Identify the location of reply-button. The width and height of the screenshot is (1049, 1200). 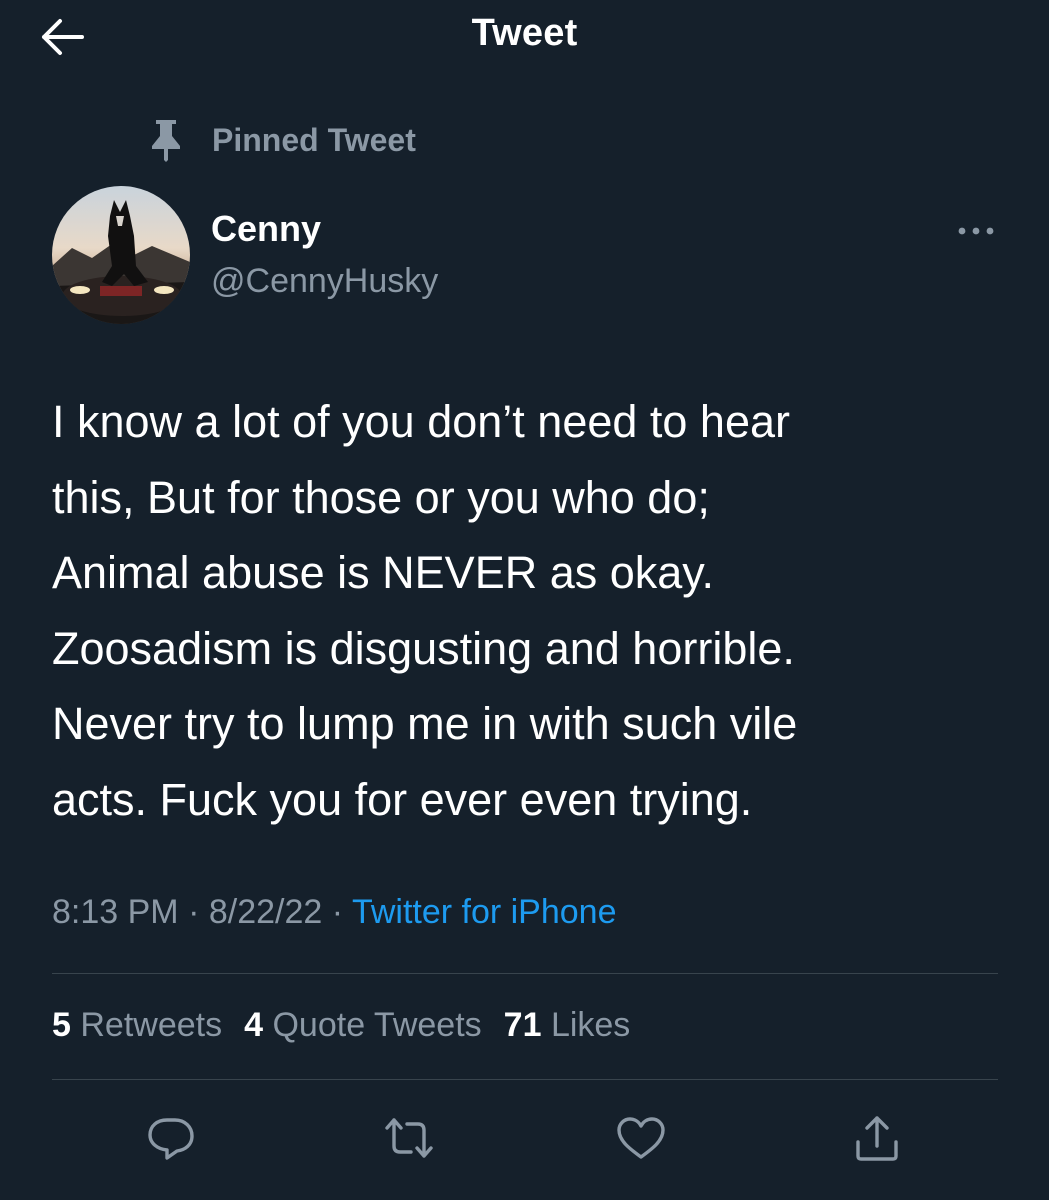
(171, 1138).